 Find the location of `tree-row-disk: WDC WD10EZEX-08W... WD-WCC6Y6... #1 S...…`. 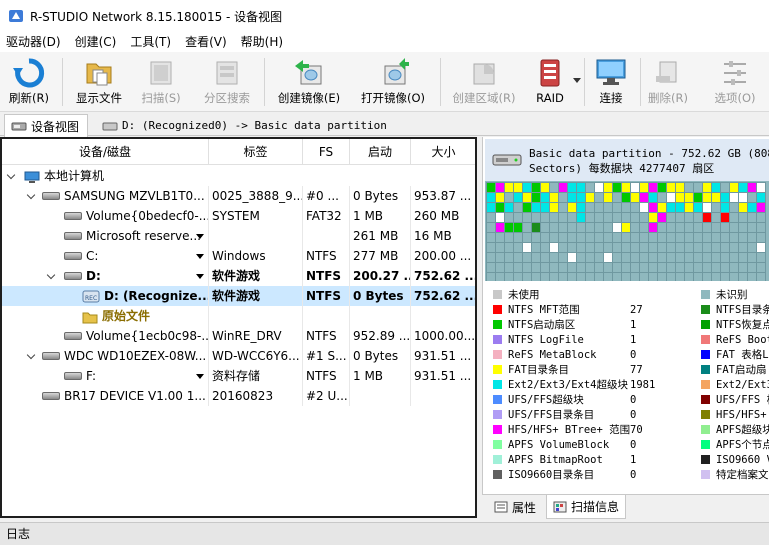

tree-row-disk: WDC WD10EZEX-08W... WD-WCC6Y6... #1 S...… is located at coordinates (238, 356).